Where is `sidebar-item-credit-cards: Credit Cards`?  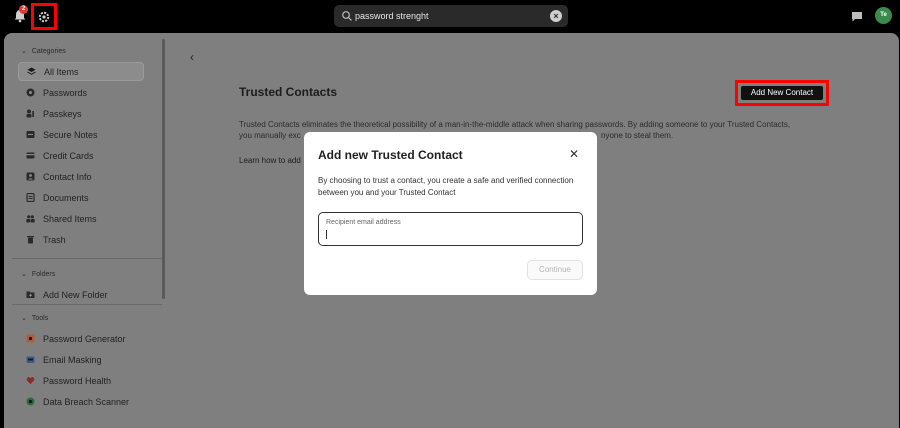
sidebar-item-credit-cards: Credit Cards is located at coordinates (81, 155).